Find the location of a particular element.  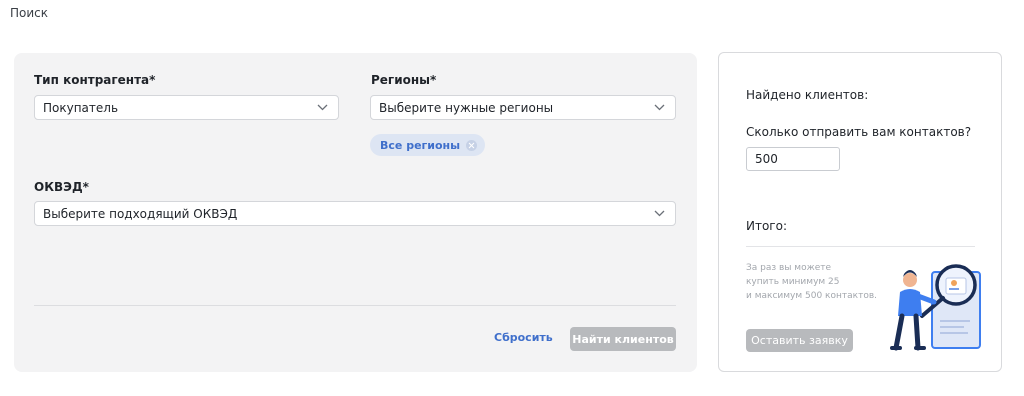

total-label: Итого: is located at coordinates (766, 226).